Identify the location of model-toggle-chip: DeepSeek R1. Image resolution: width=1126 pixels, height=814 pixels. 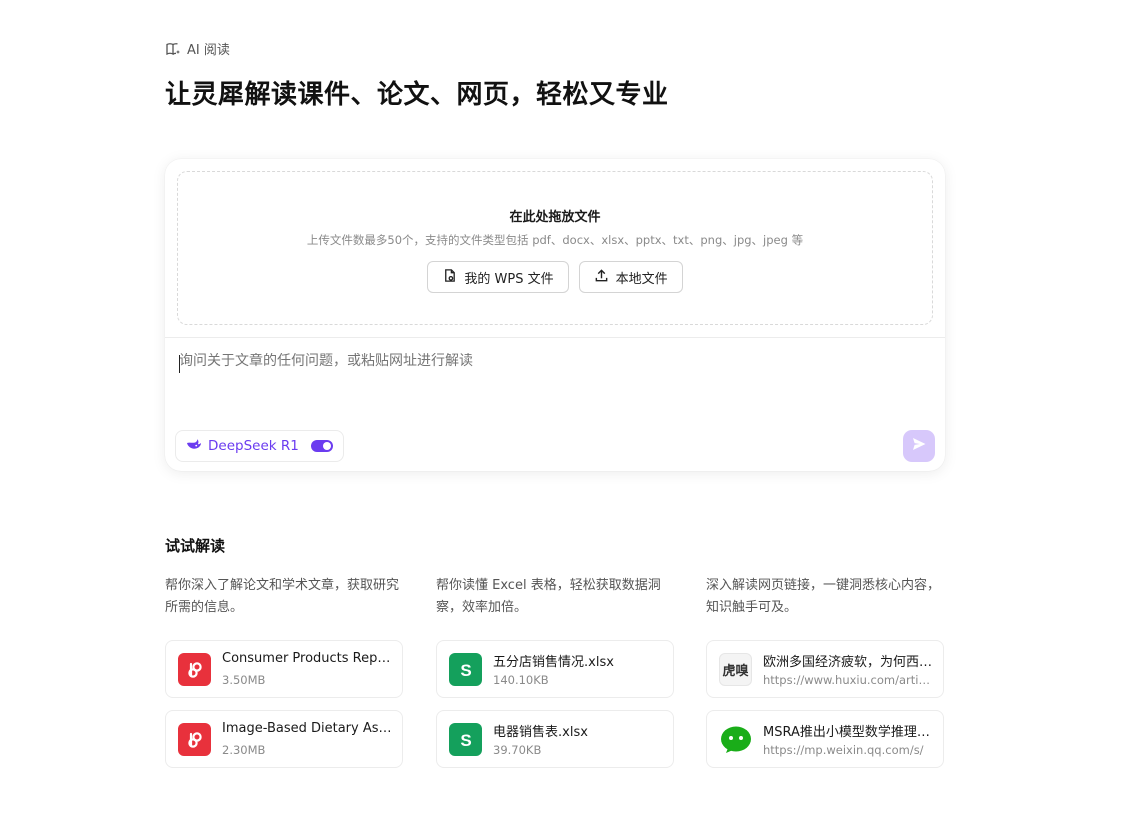
(259, 446).